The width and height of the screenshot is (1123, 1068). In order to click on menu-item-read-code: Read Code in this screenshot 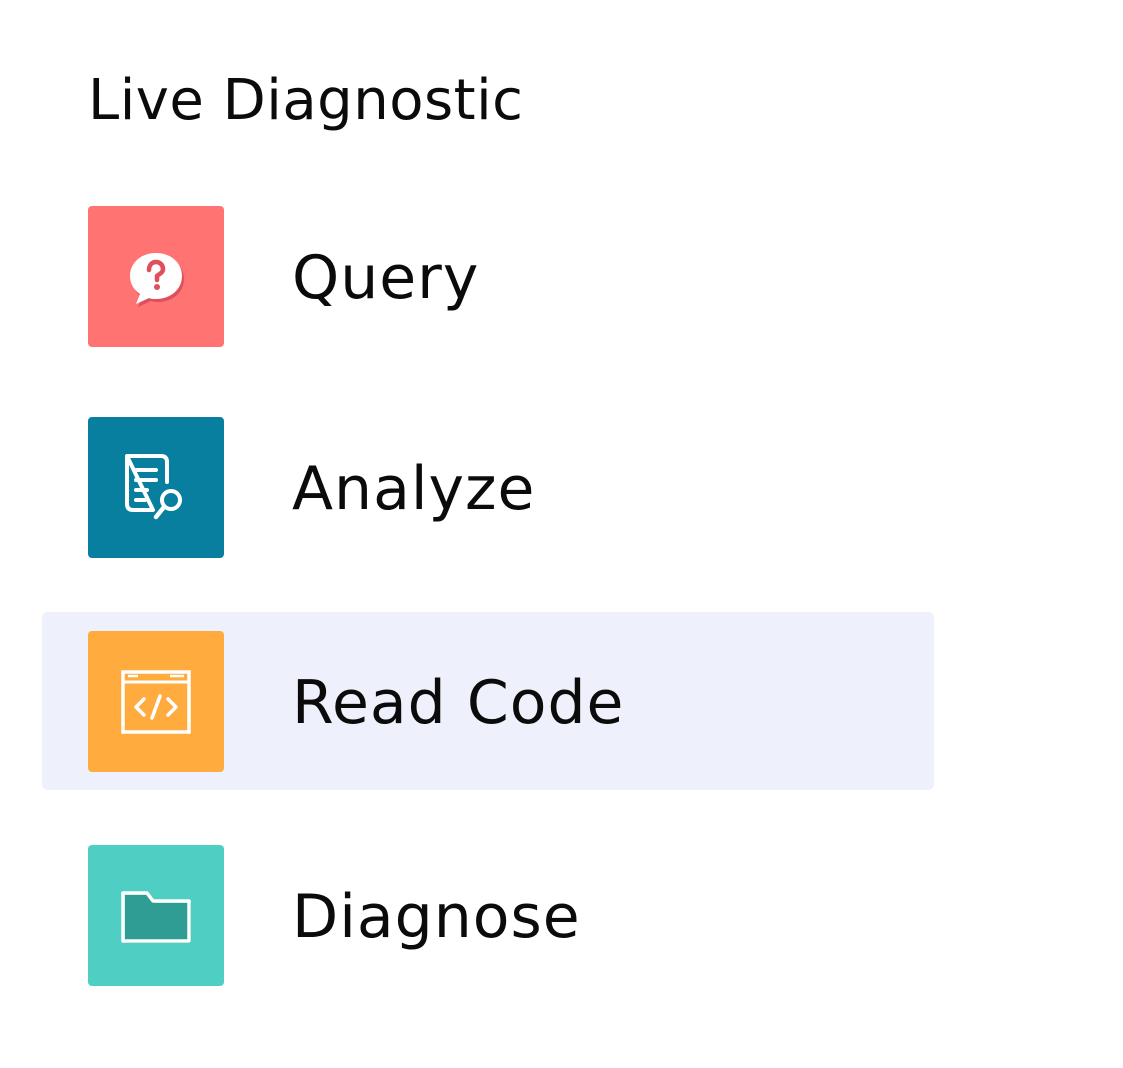, I will do `click(488, 701)`.